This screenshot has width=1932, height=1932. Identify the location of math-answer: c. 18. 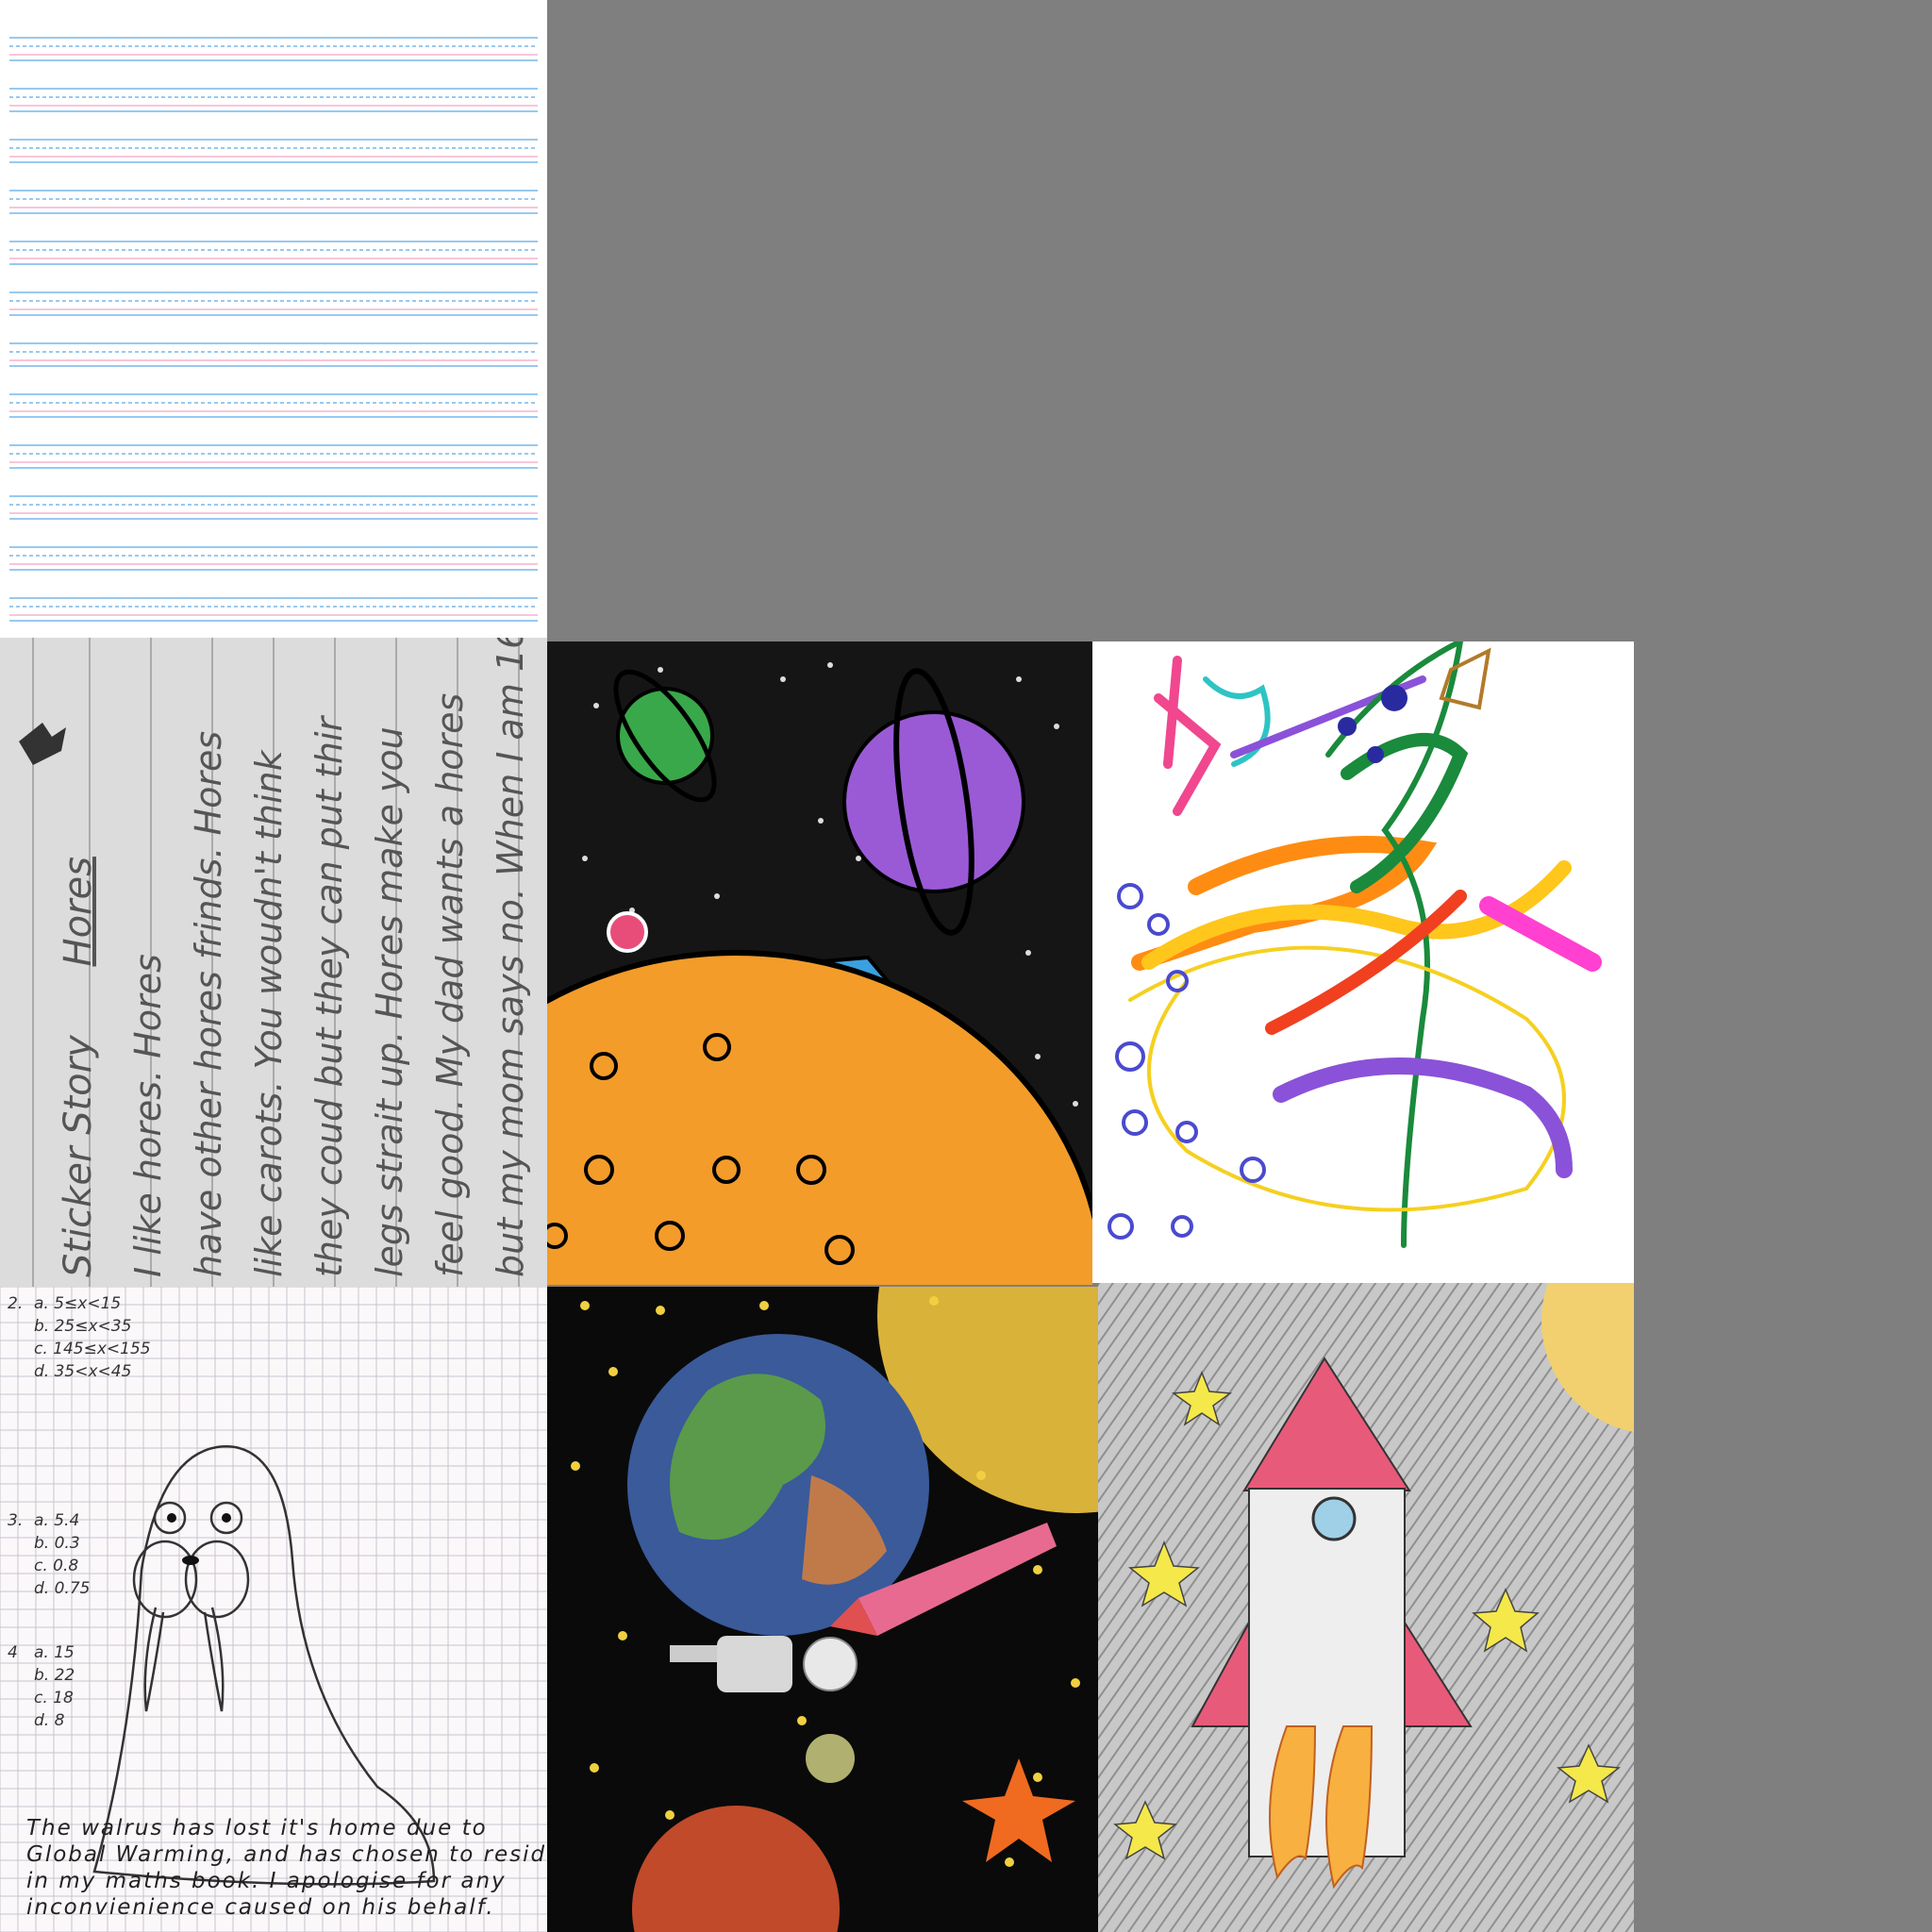
(54, 1698).